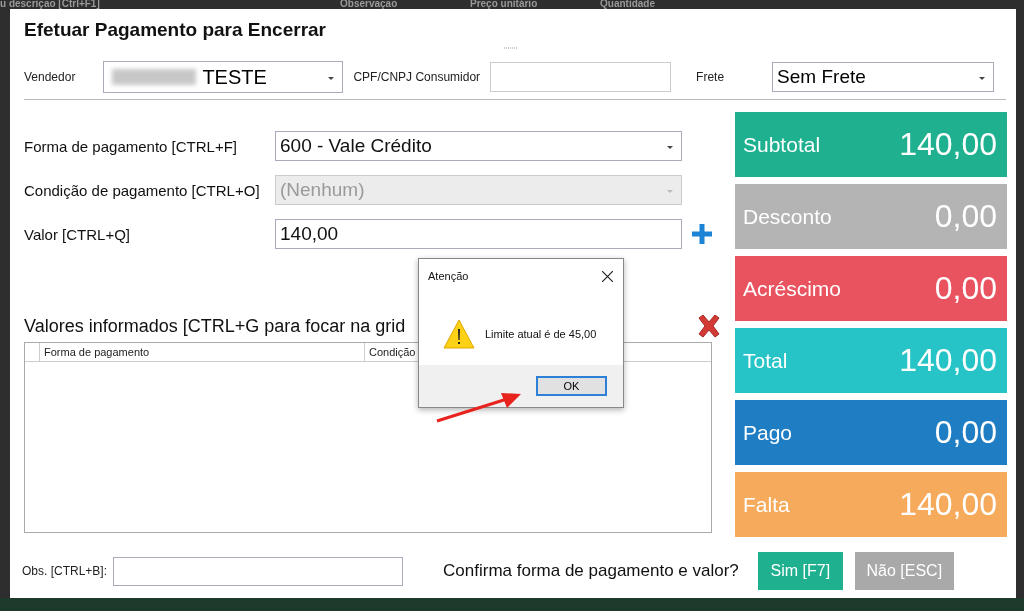 The image size is (1024, 611). I want to click on field-label: Vendedor, so click(50, 77).